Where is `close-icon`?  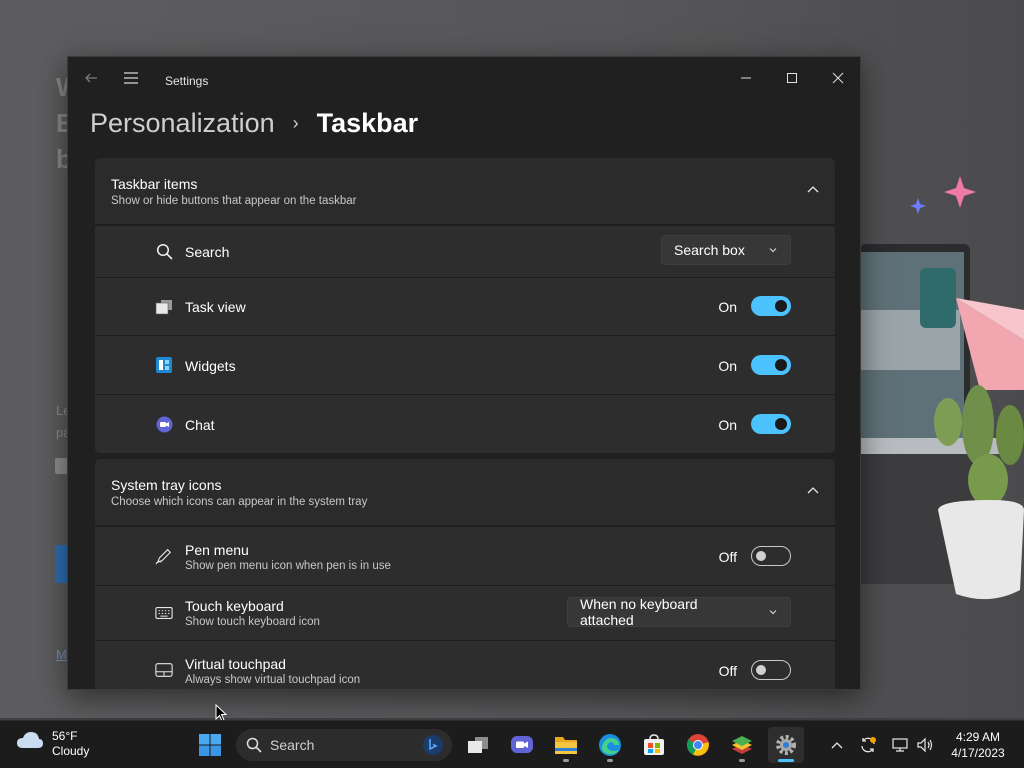
close-icon is located at coordinates (838, 78).